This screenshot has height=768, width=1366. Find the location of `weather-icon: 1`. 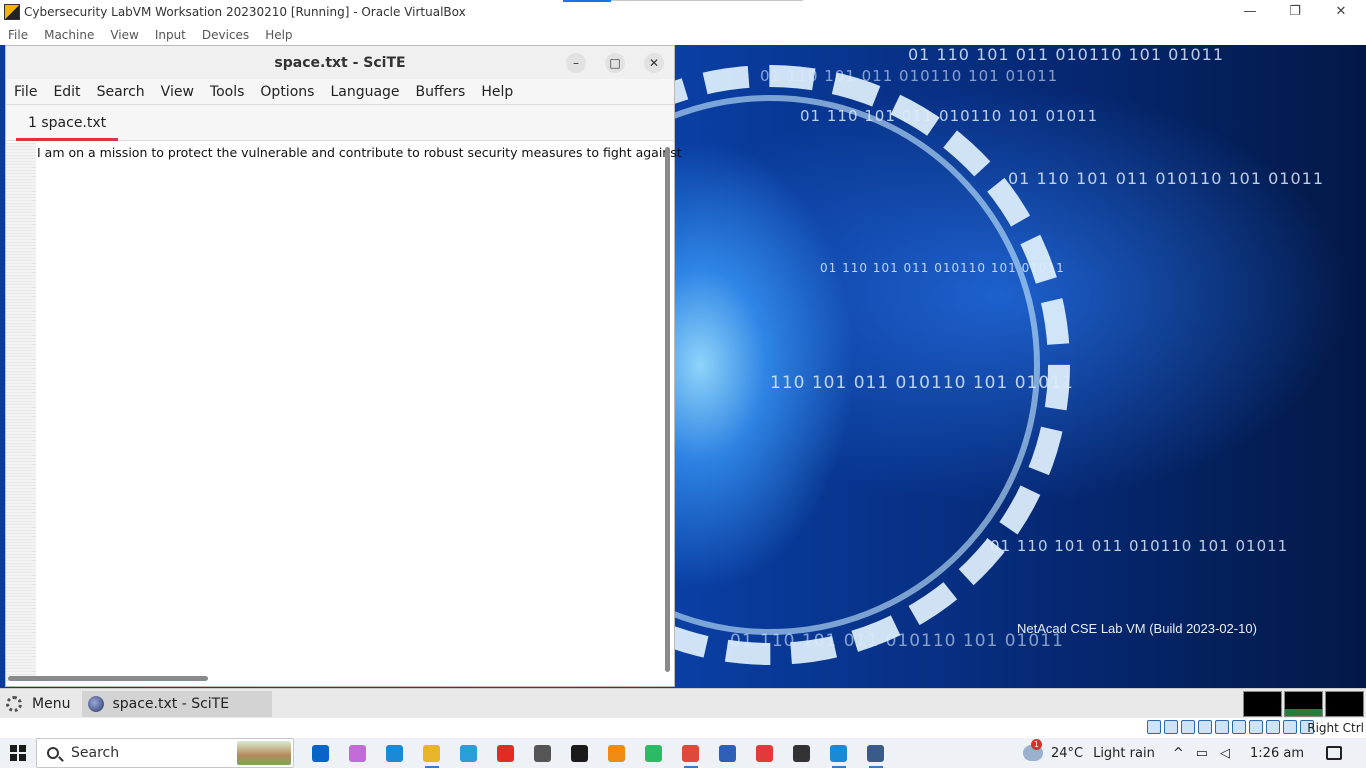

weather-icon: 1 is located at coordinates (1032, 750).